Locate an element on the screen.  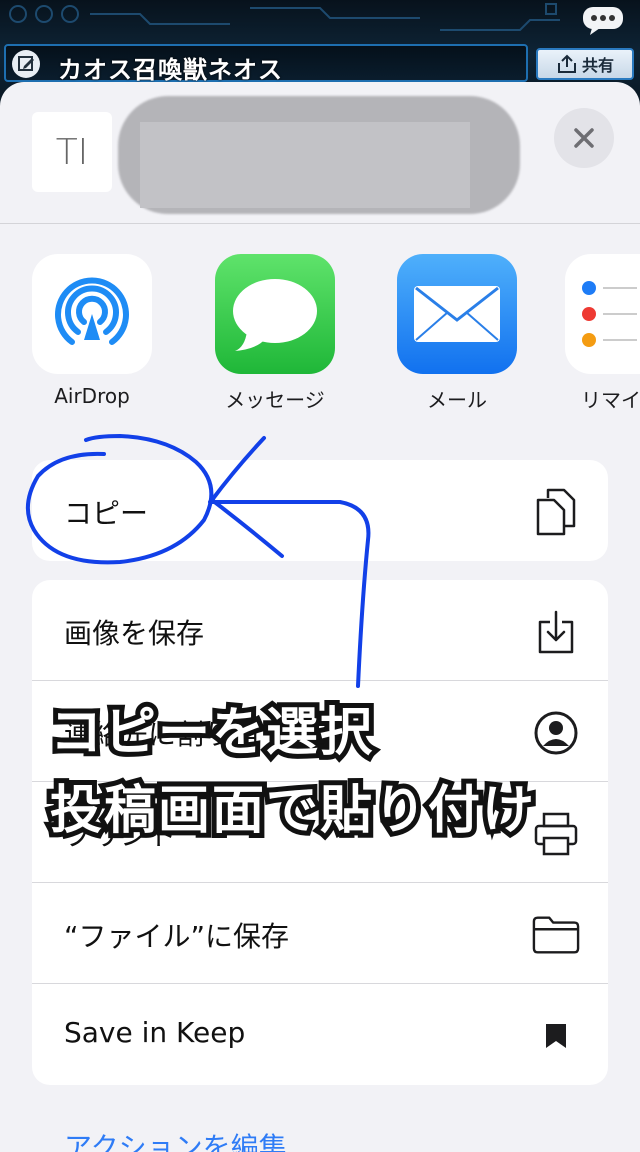
reminders-icon is located at coordinates (602, 314).